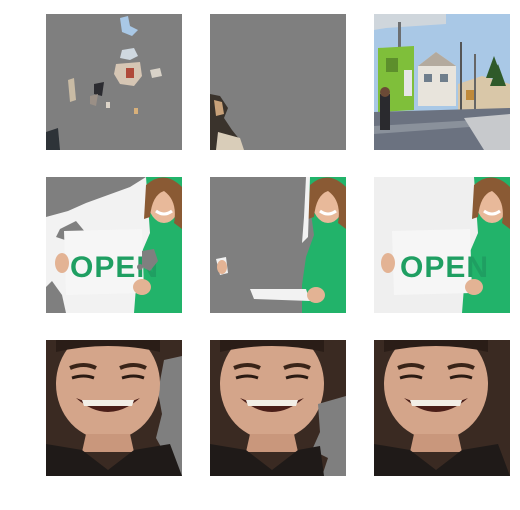 This screenshot has height=510, width=520. What do you see at coordinates (442, 408) in the screenshot?
I see `boy-original-image` at bounding box center [442, 408].